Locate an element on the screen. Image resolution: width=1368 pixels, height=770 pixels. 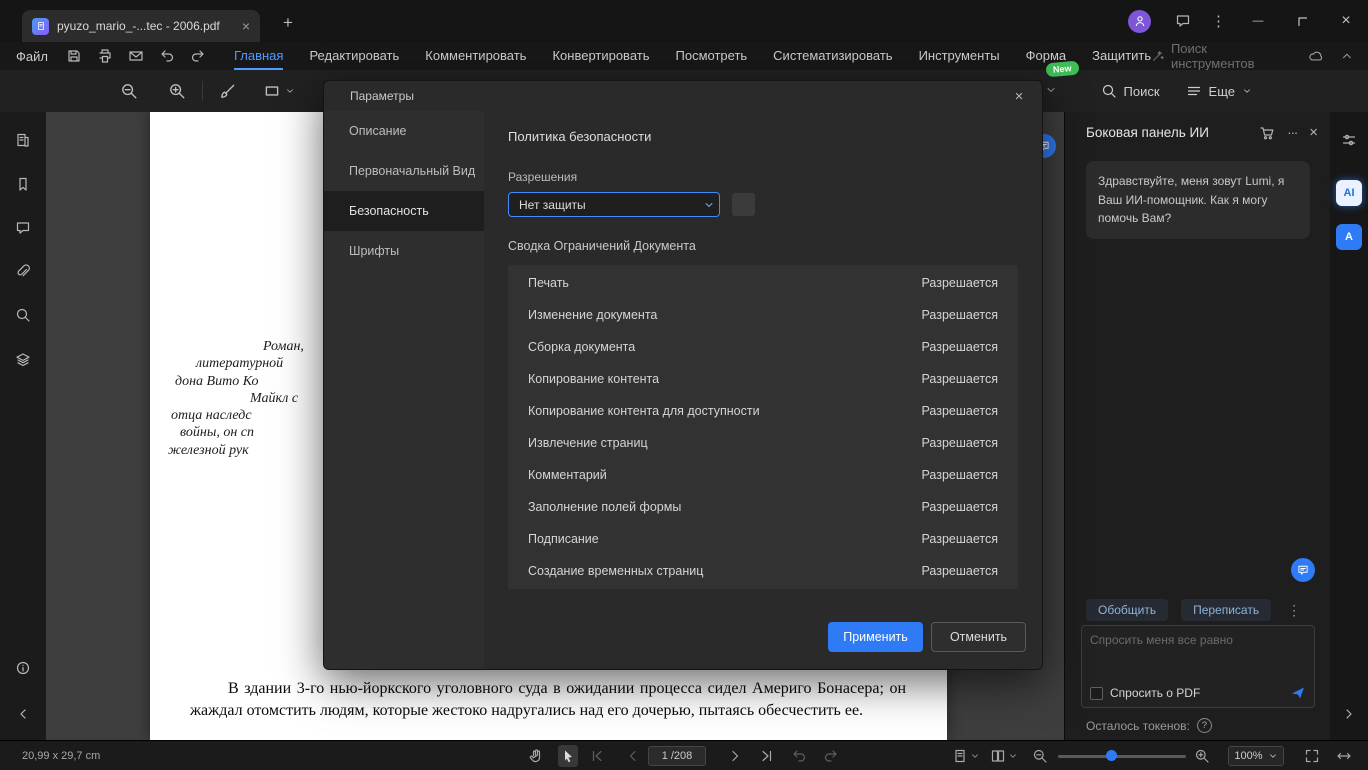
select-tool-icon is located at coordinates (568, 756).